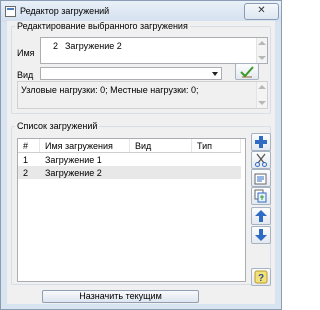 This screenshot has height=310, width=320. Describe the element at coordinates (73, 159) in the screenshot. I see `row-name: Загружение 1` at that location.